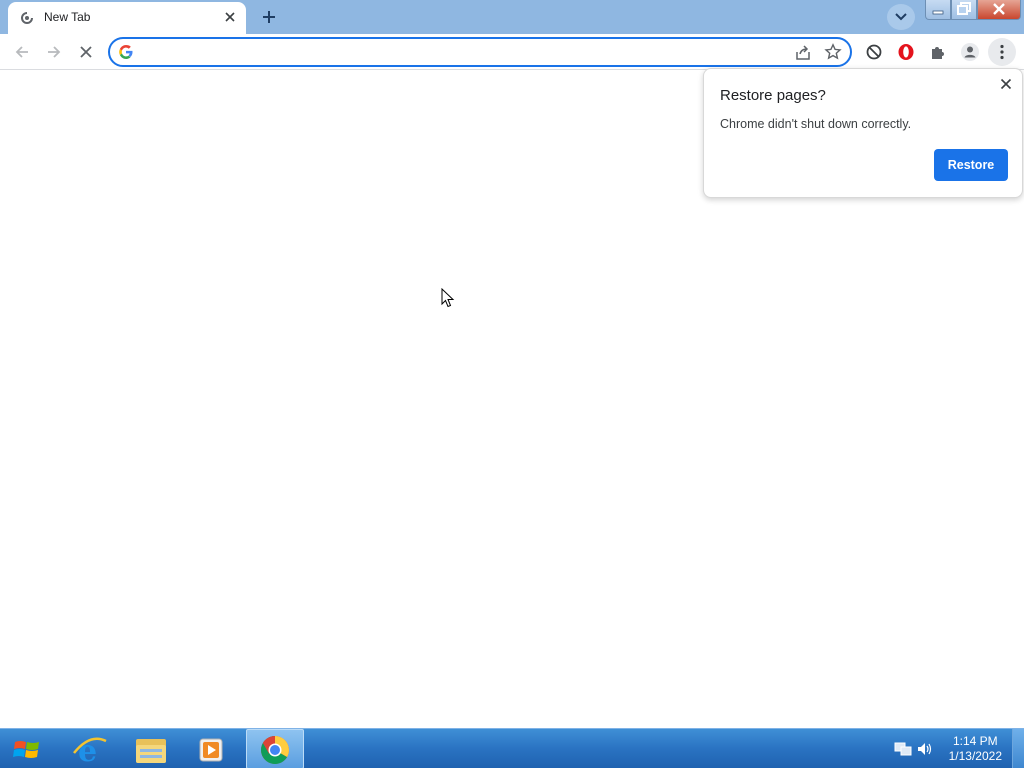  Describe the element at coordinates (126, 52) in the screenshot. I see `google-g-icon` at that location.